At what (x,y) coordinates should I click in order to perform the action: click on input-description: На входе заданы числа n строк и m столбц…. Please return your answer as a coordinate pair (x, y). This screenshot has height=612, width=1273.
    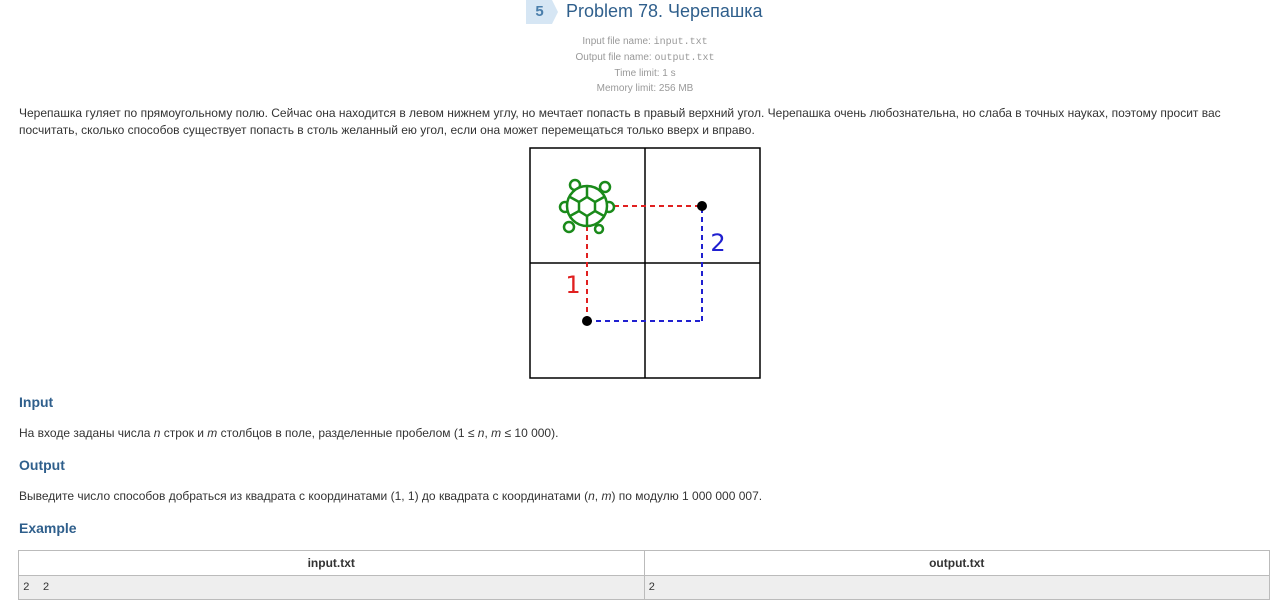
    Looking at the image, I should click on (288, 433).